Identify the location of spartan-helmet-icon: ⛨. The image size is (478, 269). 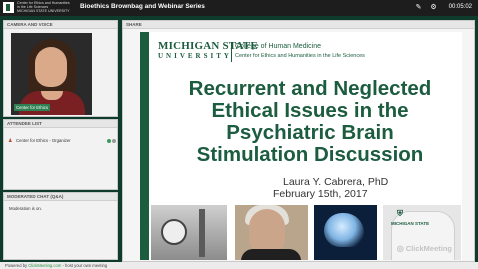
(400, 213).